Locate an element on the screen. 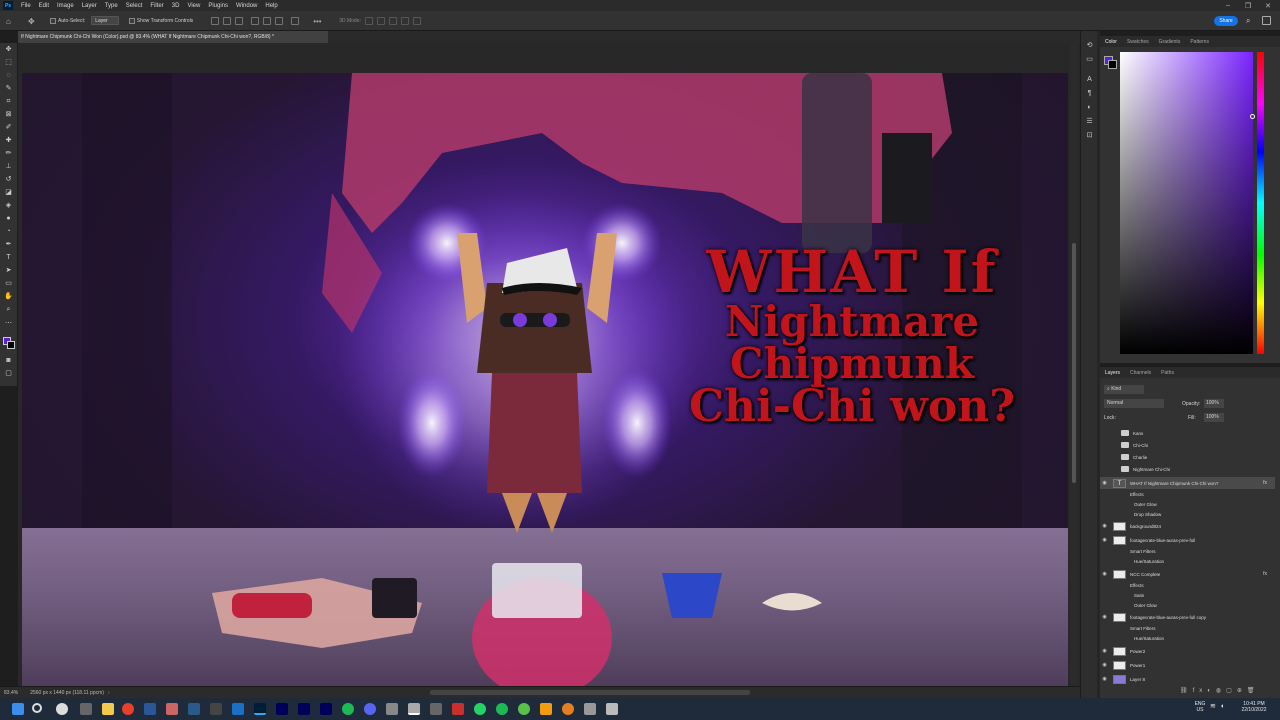 This screenshot has height=720, width=1280. background-color-swatch is located at coordinates (1112, 64).